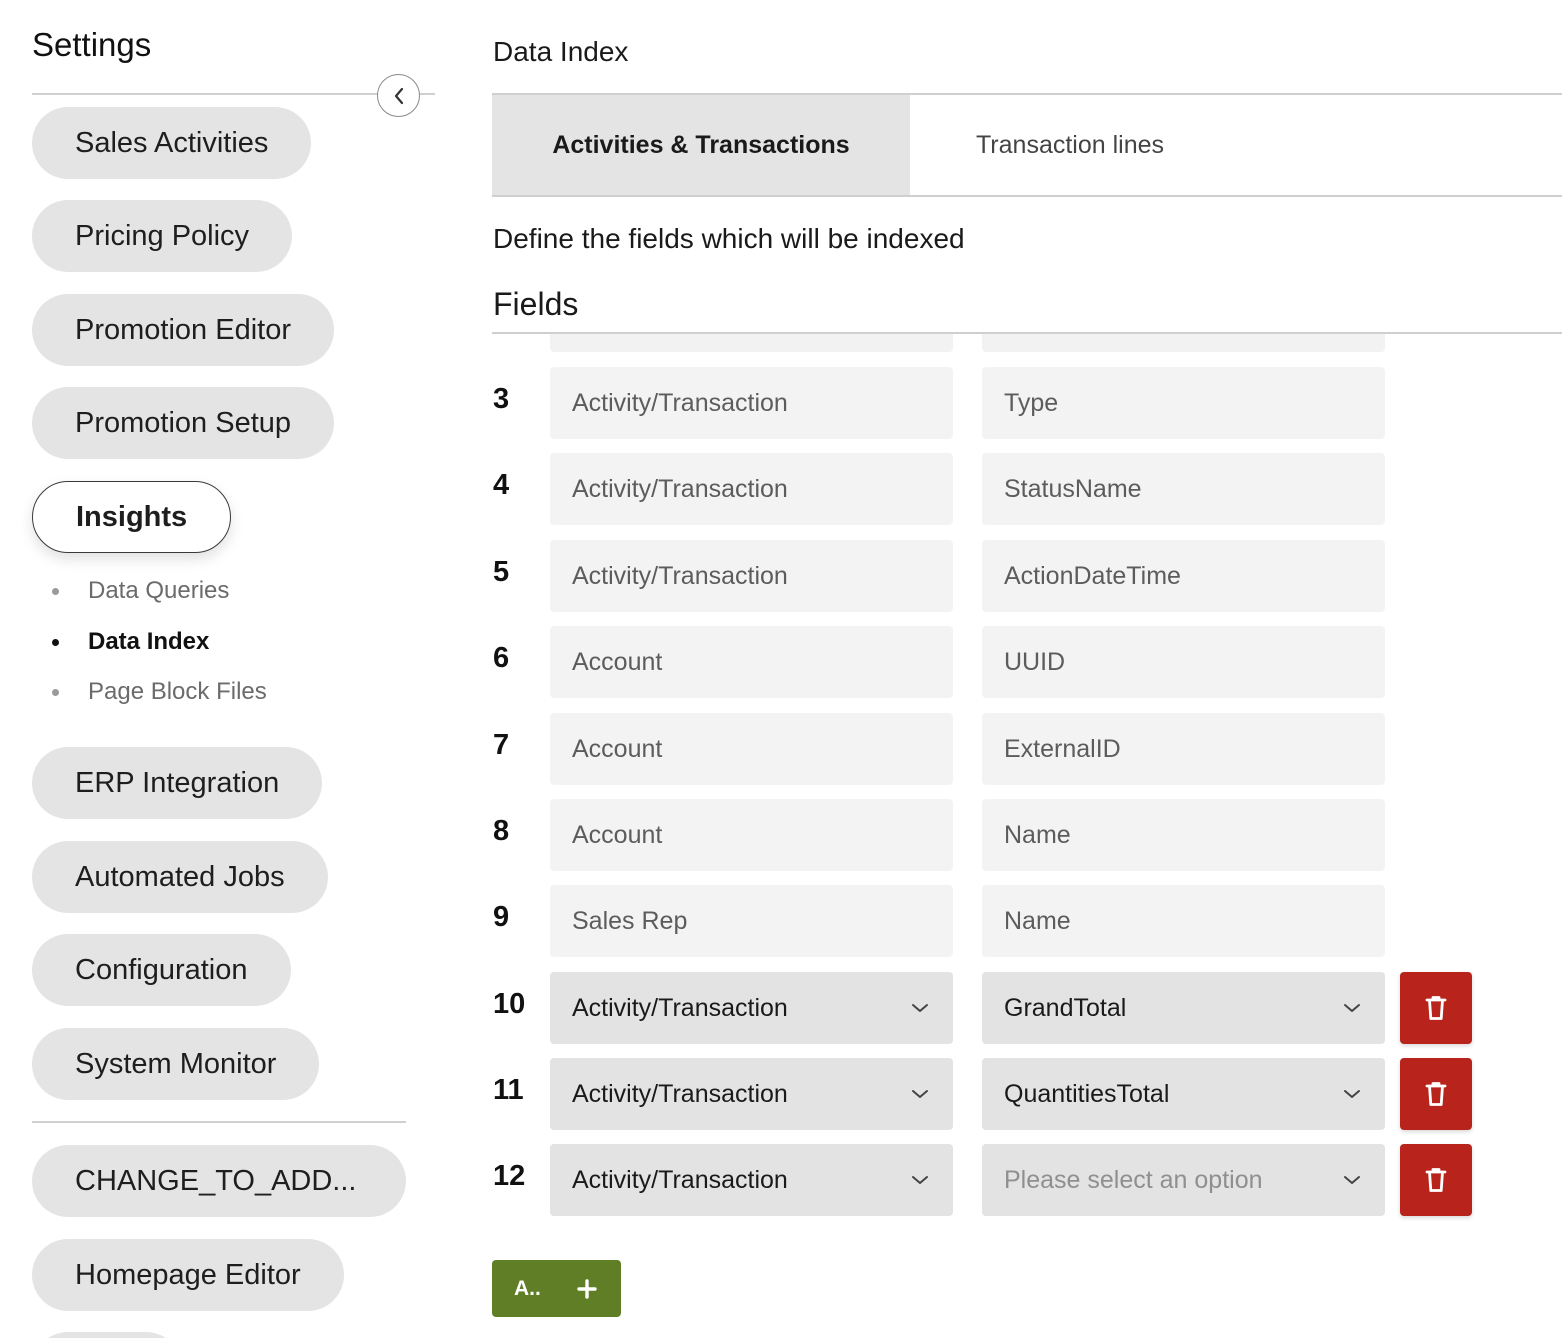  I want to click on sidebar-subitem-label: Page Block Files, so click(177, 691).